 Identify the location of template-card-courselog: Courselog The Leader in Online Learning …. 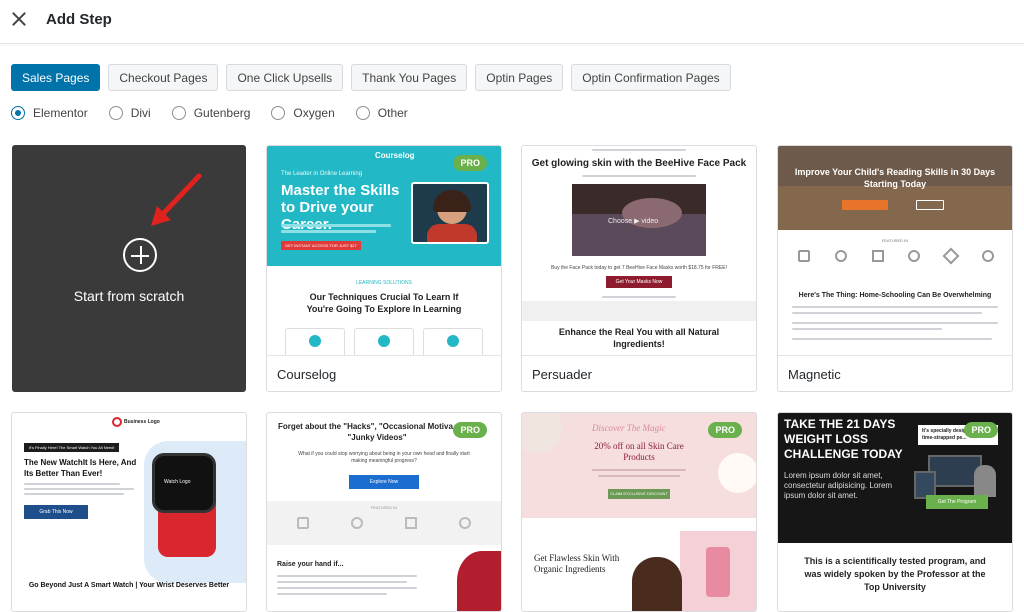
(384, 268).